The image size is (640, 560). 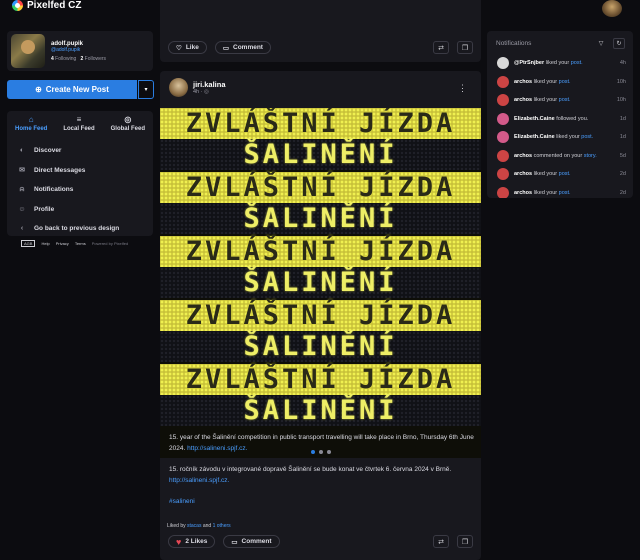 I want to click on globe-icon: ◎, so click(x=128, y=119).